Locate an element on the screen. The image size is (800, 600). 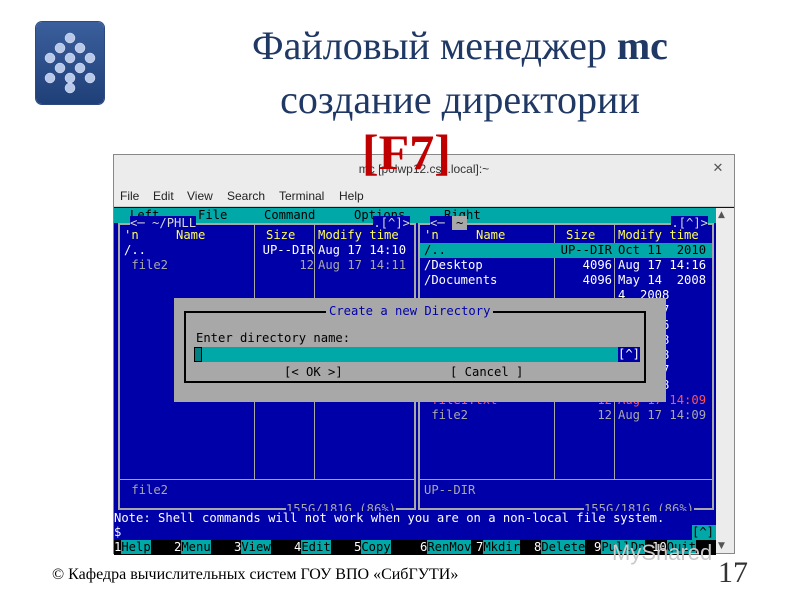
file-row: /Documents 4096 May 14 2008 is located at coordinates (566, 280).